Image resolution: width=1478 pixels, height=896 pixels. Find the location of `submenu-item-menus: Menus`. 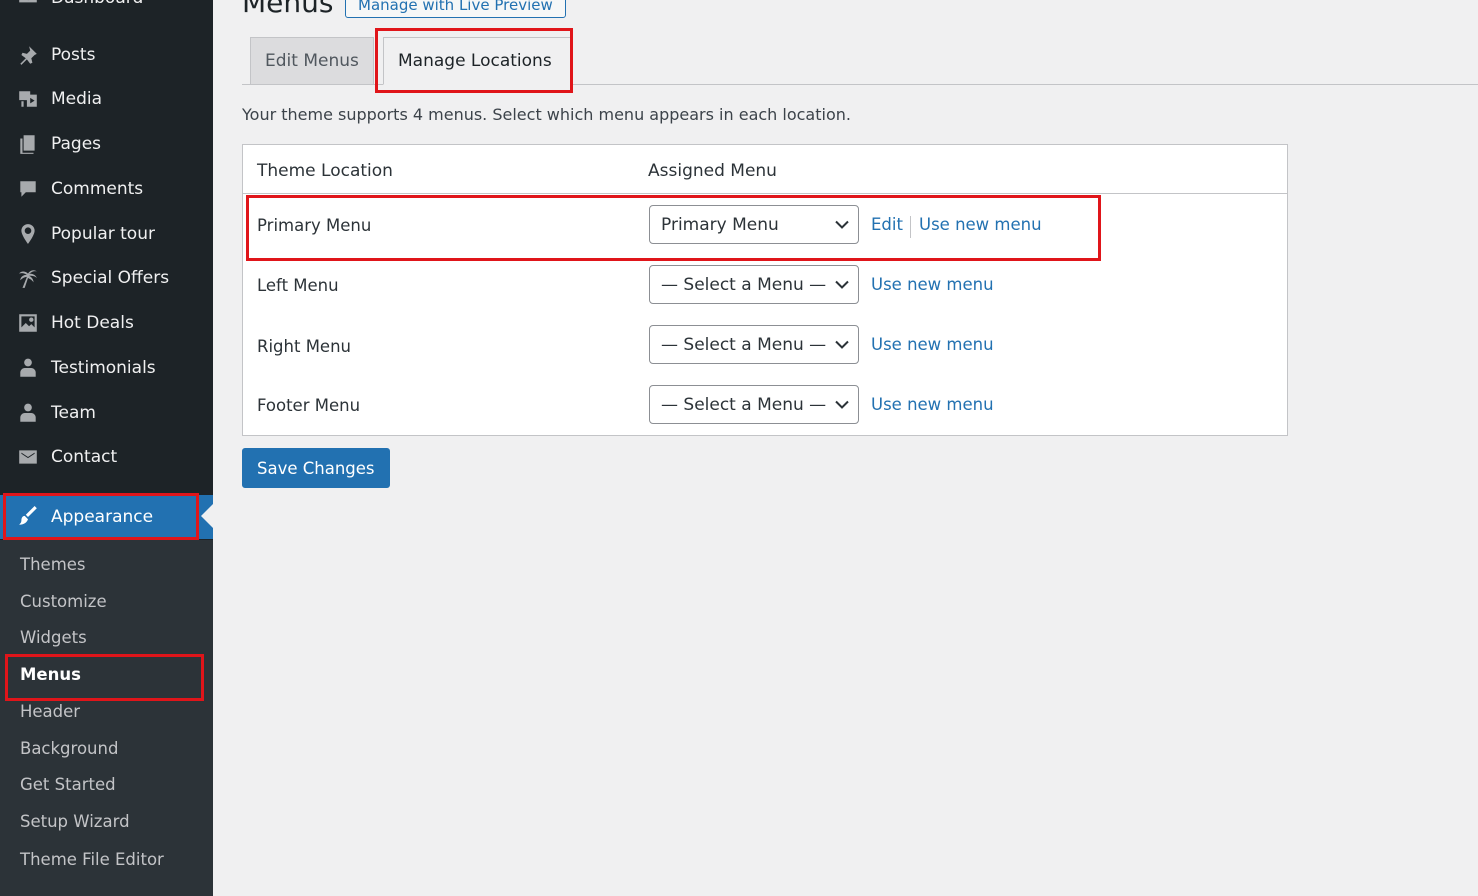

submenu-item-menus: Menus is located at coordinates (50, 674).